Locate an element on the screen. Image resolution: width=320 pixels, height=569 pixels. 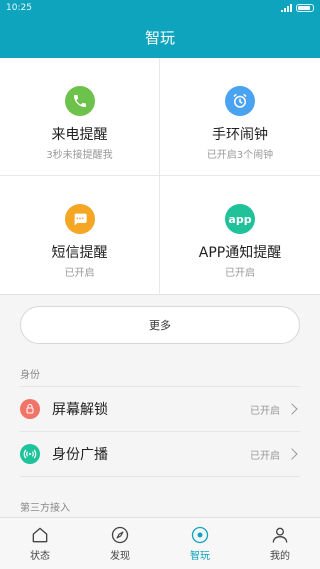
status-time: 10:25 is located at coordinates (19, 8).